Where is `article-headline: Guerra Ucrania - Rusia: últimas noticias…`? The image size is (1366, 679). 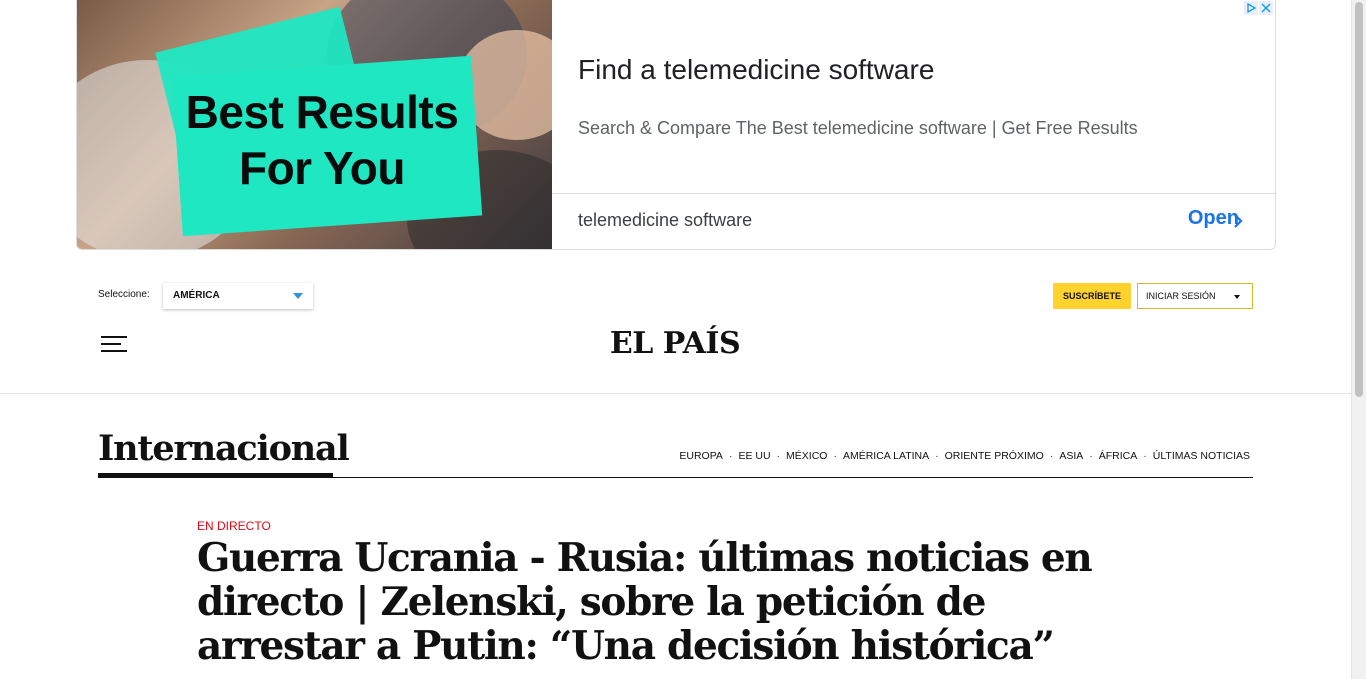 article-headline: Guerra Ucrania - Rusia: últimas noticias… is located at coordinates (677, 602).